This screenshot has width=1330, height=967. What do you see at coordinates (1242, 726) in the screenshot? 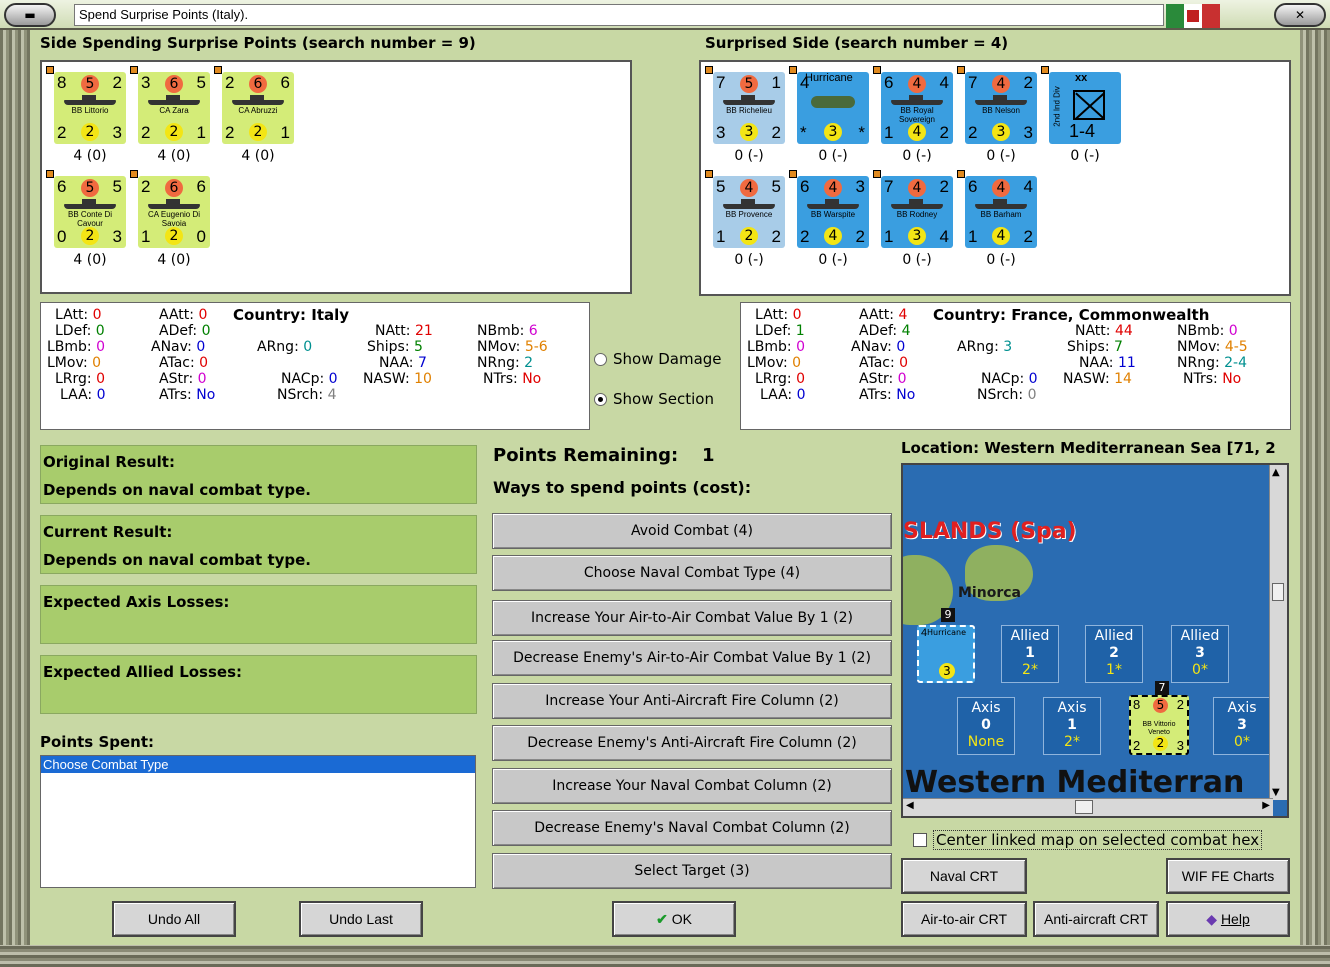
I see `map-combat-box: Axis 3 0*` at bounding box center [1242, 726].